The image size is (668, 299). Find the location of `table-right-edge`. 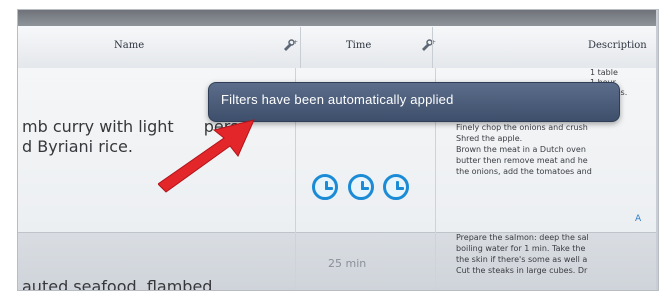

table-right-edge is located at coordinates (657, 150).